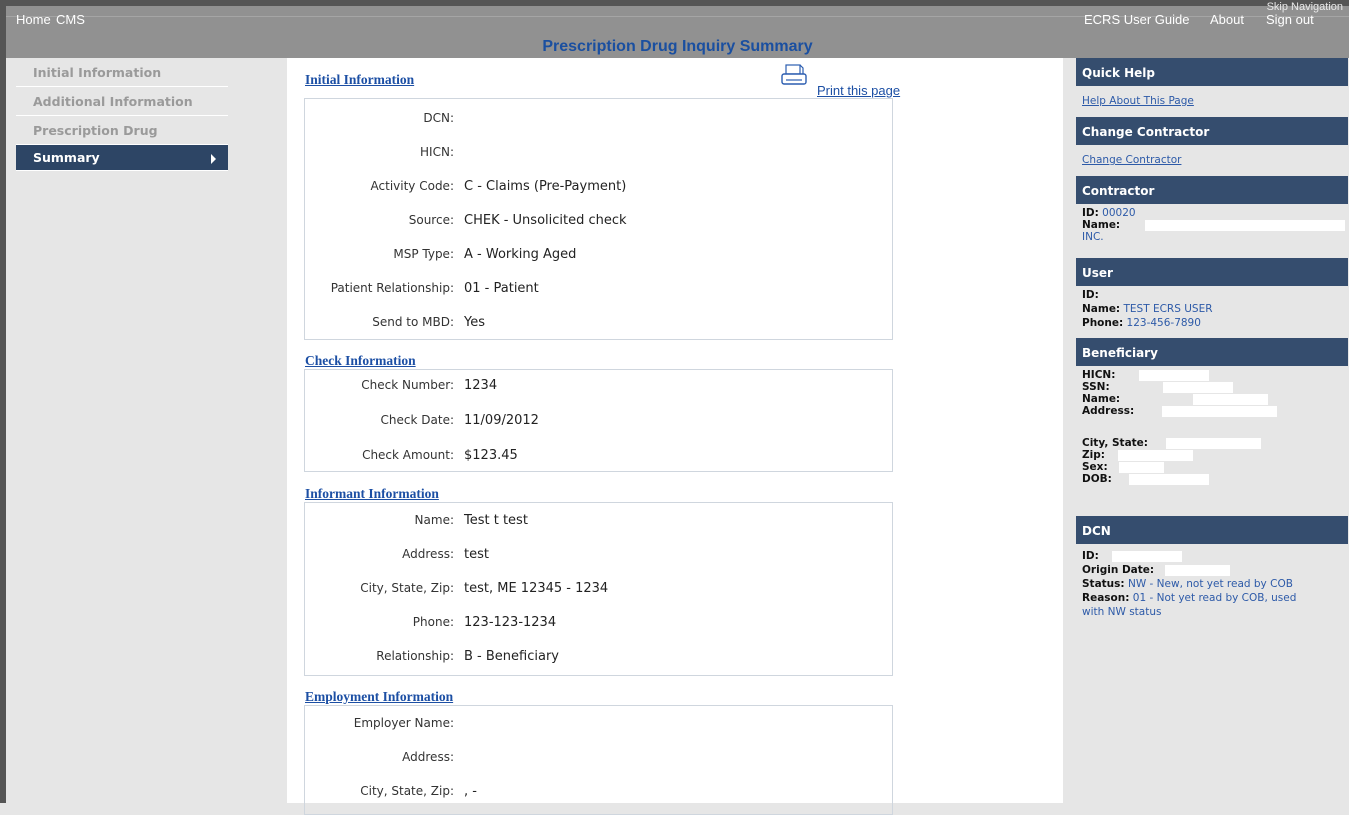 The width and height of the screenshot is (1349, 815). I want to click on help-about-page-link: Help About This Page, so click(1138, 101).